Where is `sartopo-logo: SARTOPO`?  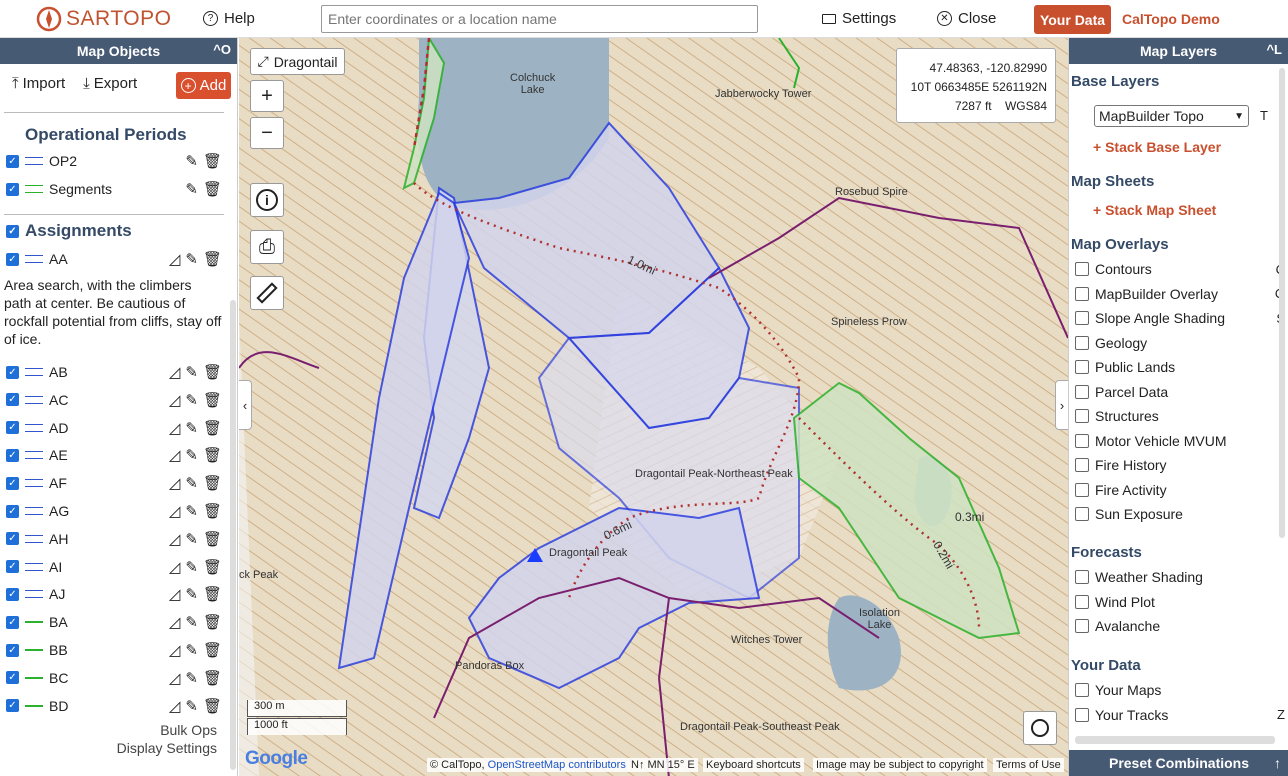
sartopo-logo: SARTOPO is located at coordinates (103, 19).